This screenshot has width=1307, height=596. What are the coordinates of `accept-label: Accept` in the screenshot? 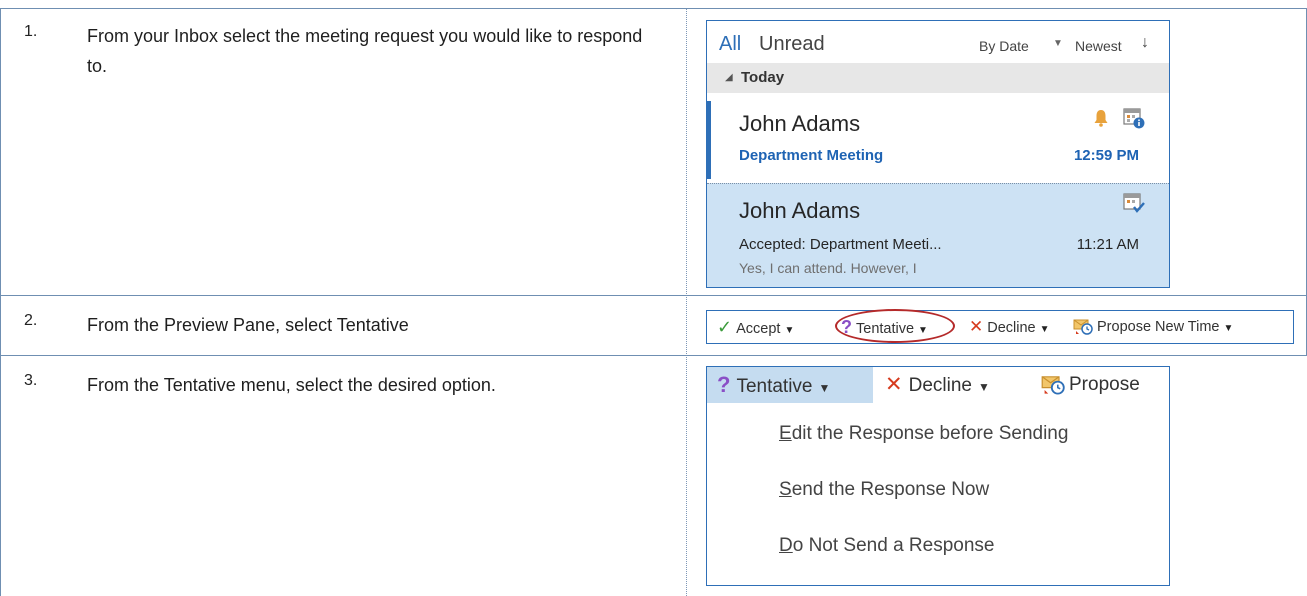 It's located at (758, 329).